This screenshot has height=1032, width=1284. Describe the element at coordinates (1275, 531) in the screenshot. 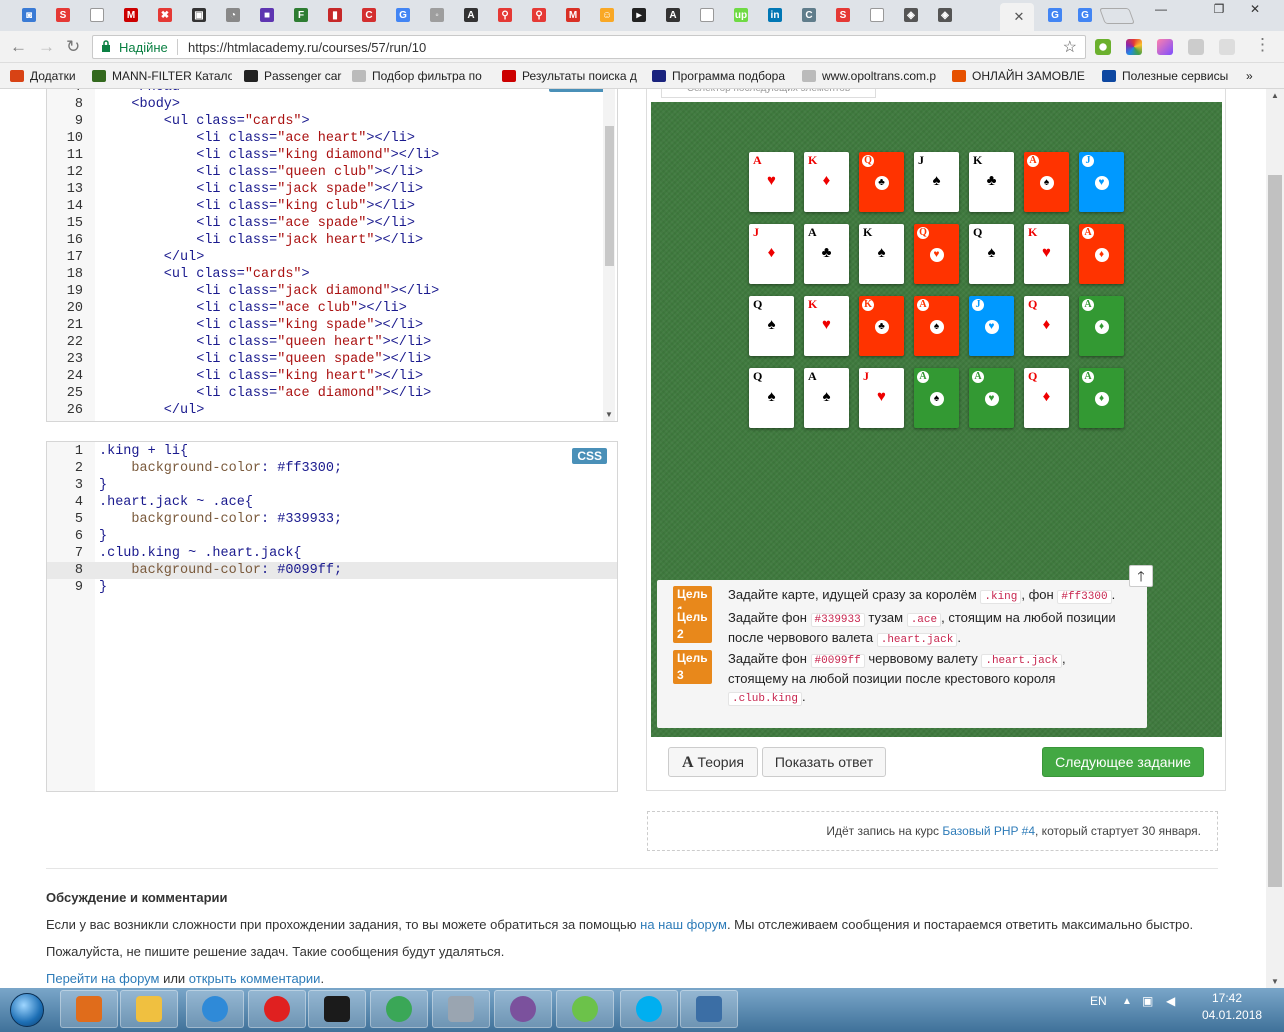

I see `page-scroll-thumb` at that location.